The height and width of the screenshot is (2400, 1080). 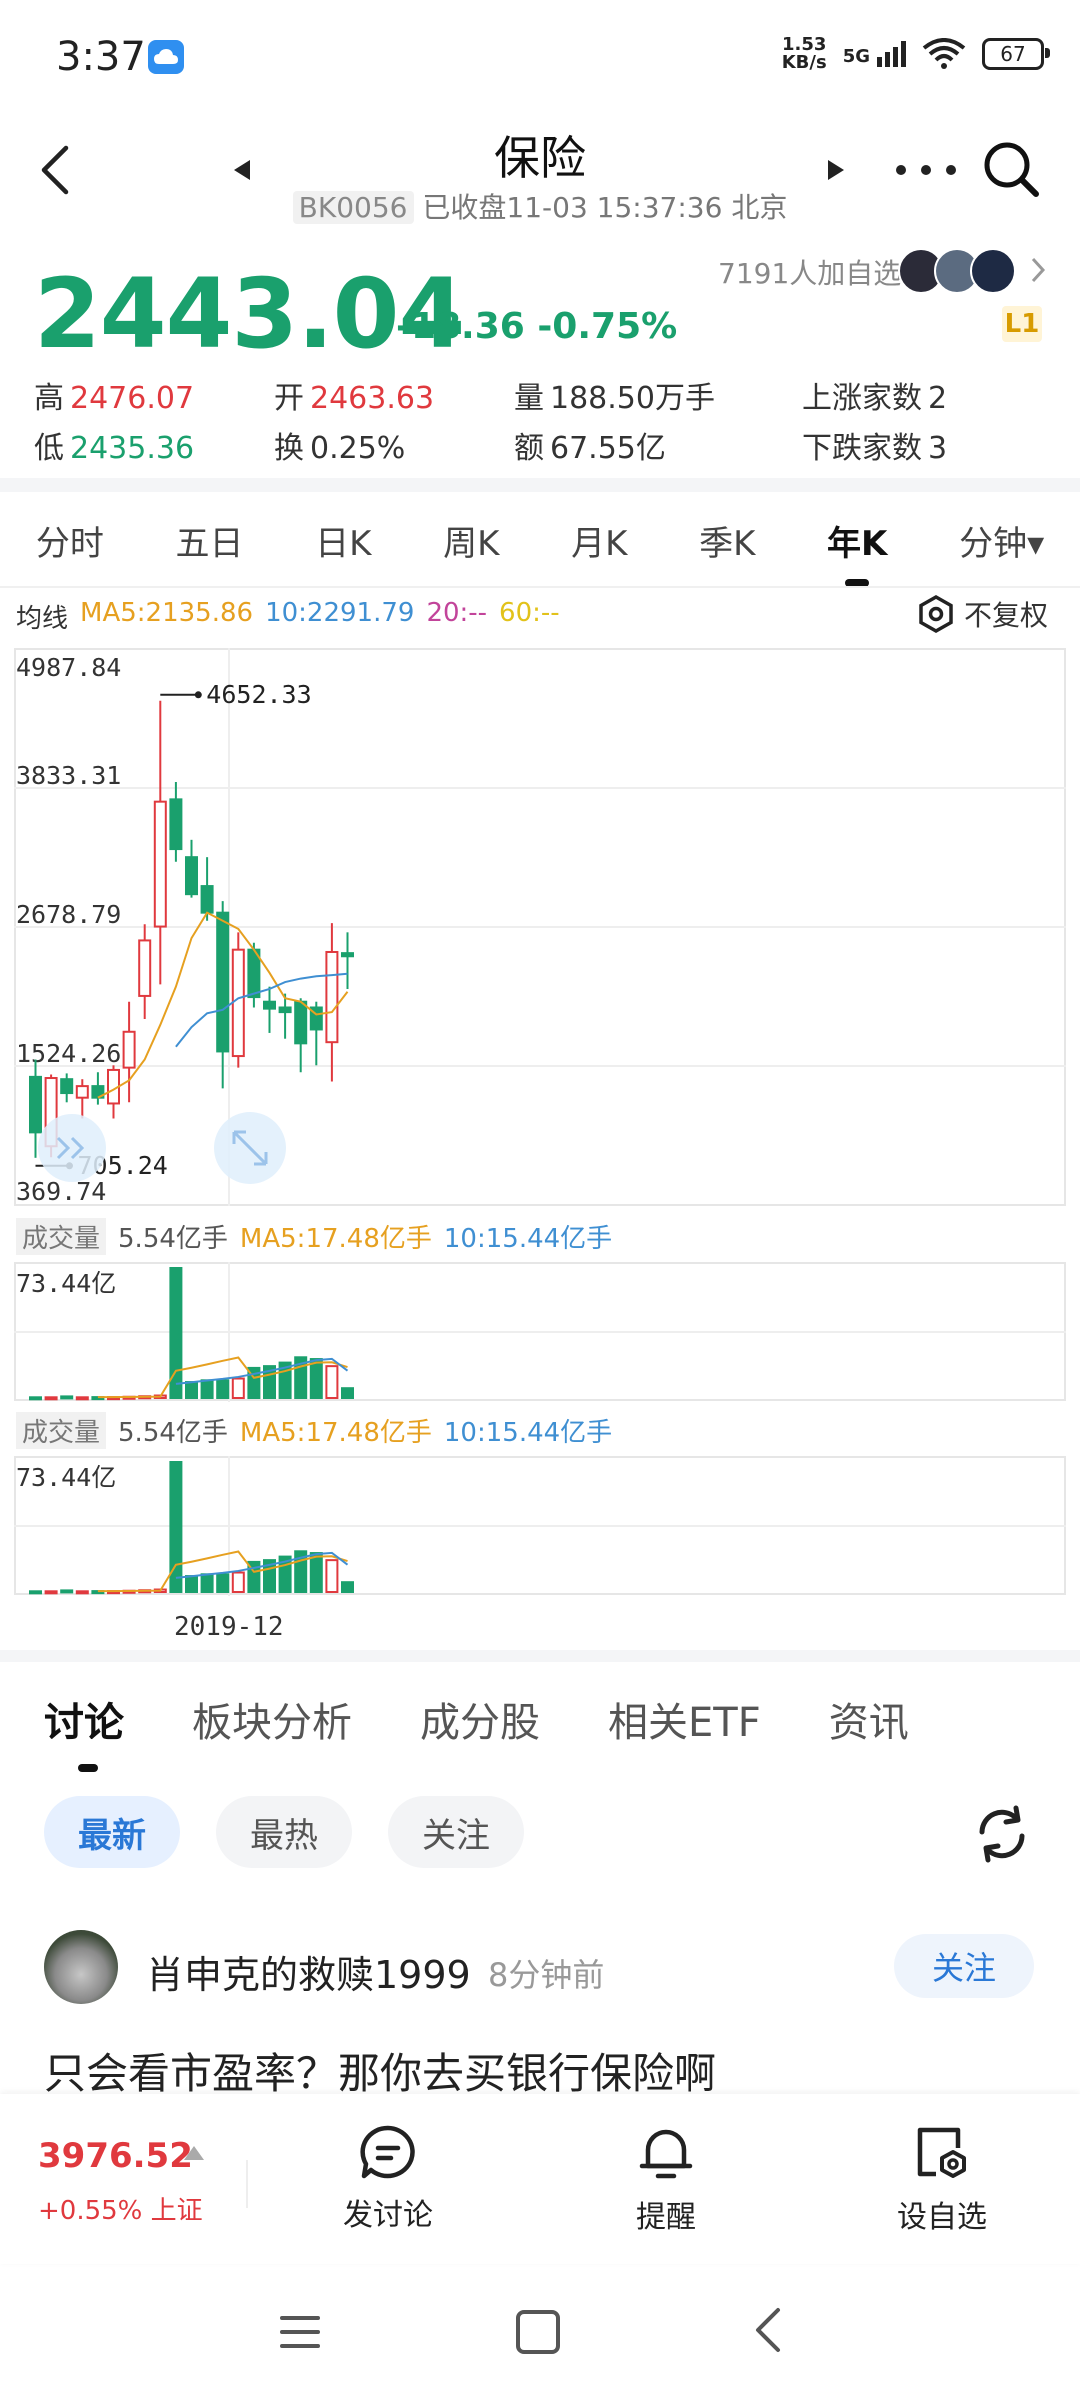 I want to click on follow-button: 关注, so click(x=964, y=1966).